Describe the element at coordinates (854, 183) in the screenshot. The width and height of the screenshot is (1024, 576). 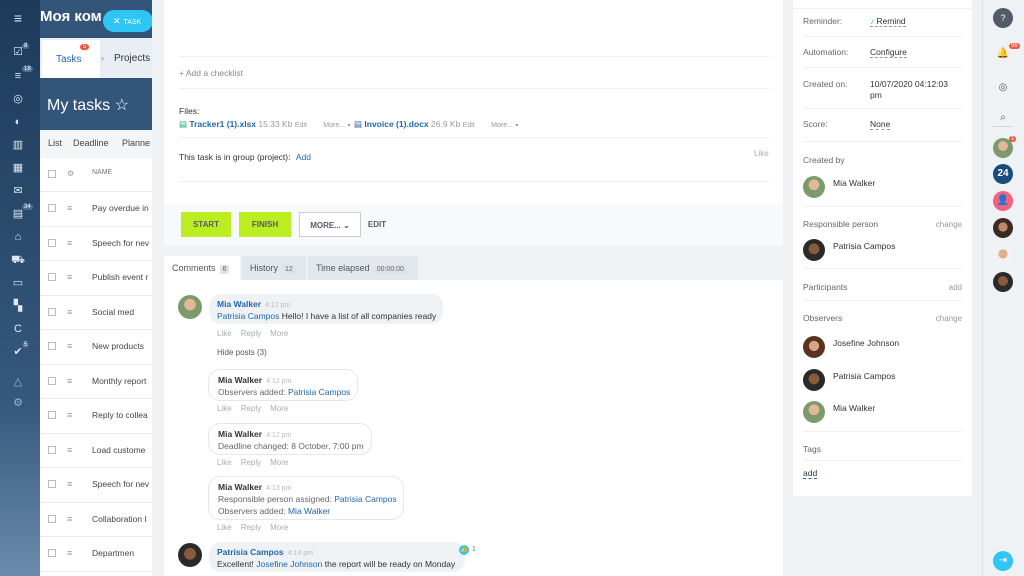
I see `created-by-name: Mia Walker` at that location.